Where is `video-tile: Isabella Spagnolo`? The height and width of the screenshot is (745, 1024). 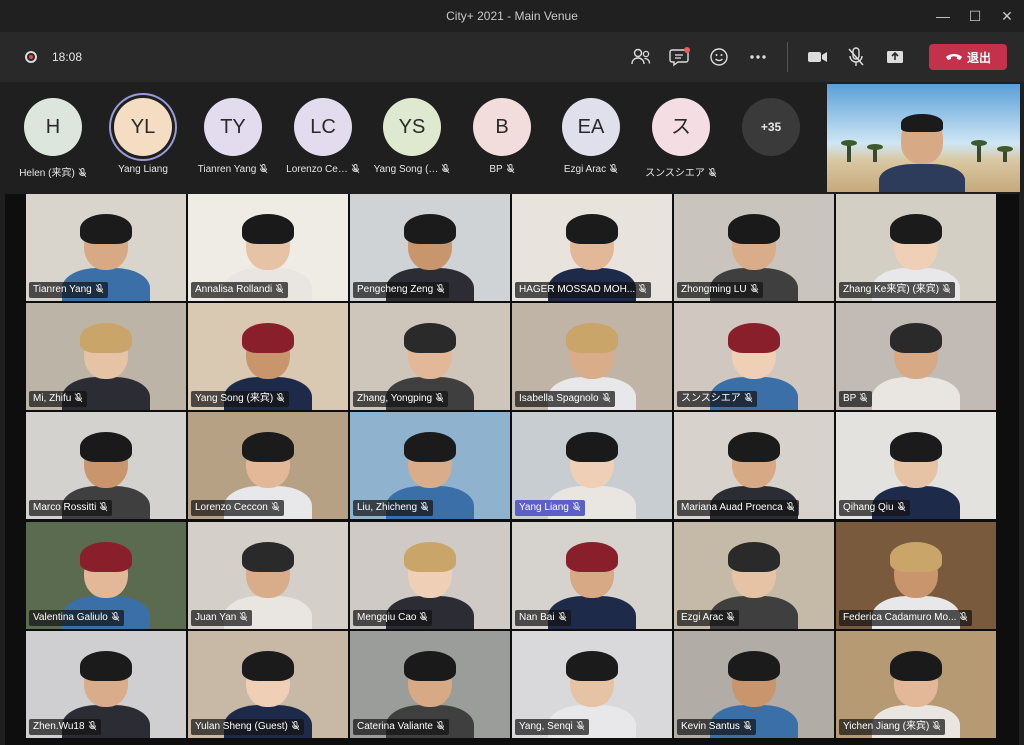 video-tile: Isabella Spagnolo is located at coordinates (592, 356).